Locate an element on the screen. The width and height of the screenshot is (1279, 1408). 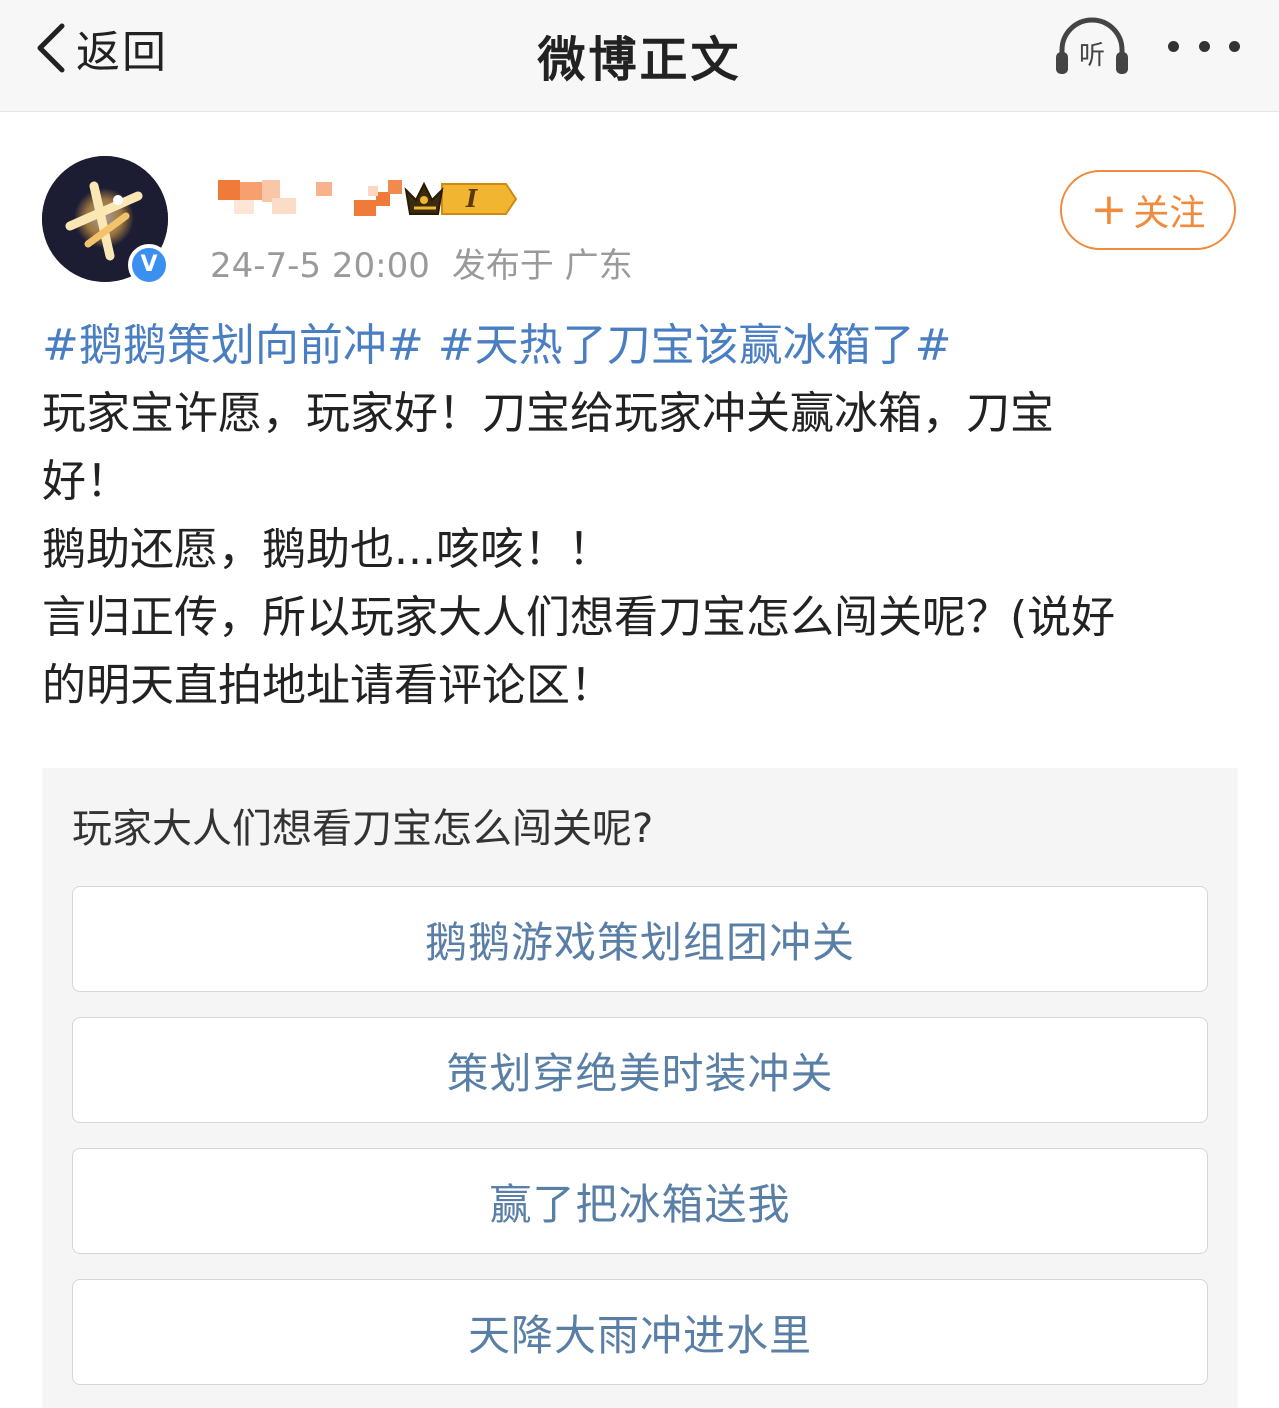
poll-option: 策划穿绝美时装冲关 is located at coordinates (640, 1070).